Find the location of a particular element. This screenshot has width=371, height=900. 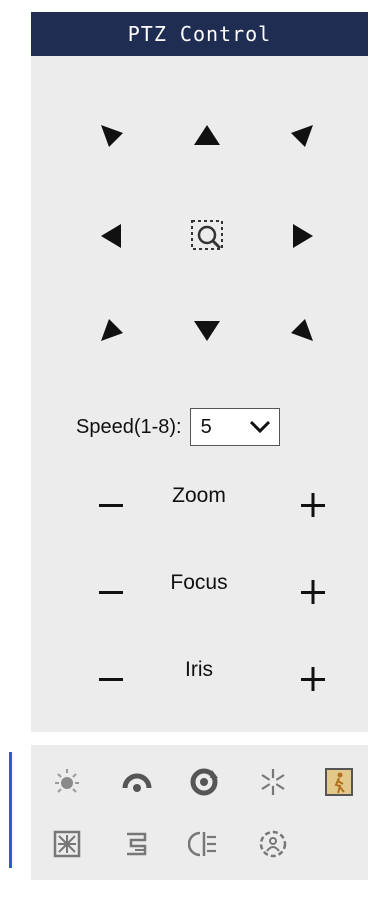

speed-select: 5 is located at coordinates (234, 427).